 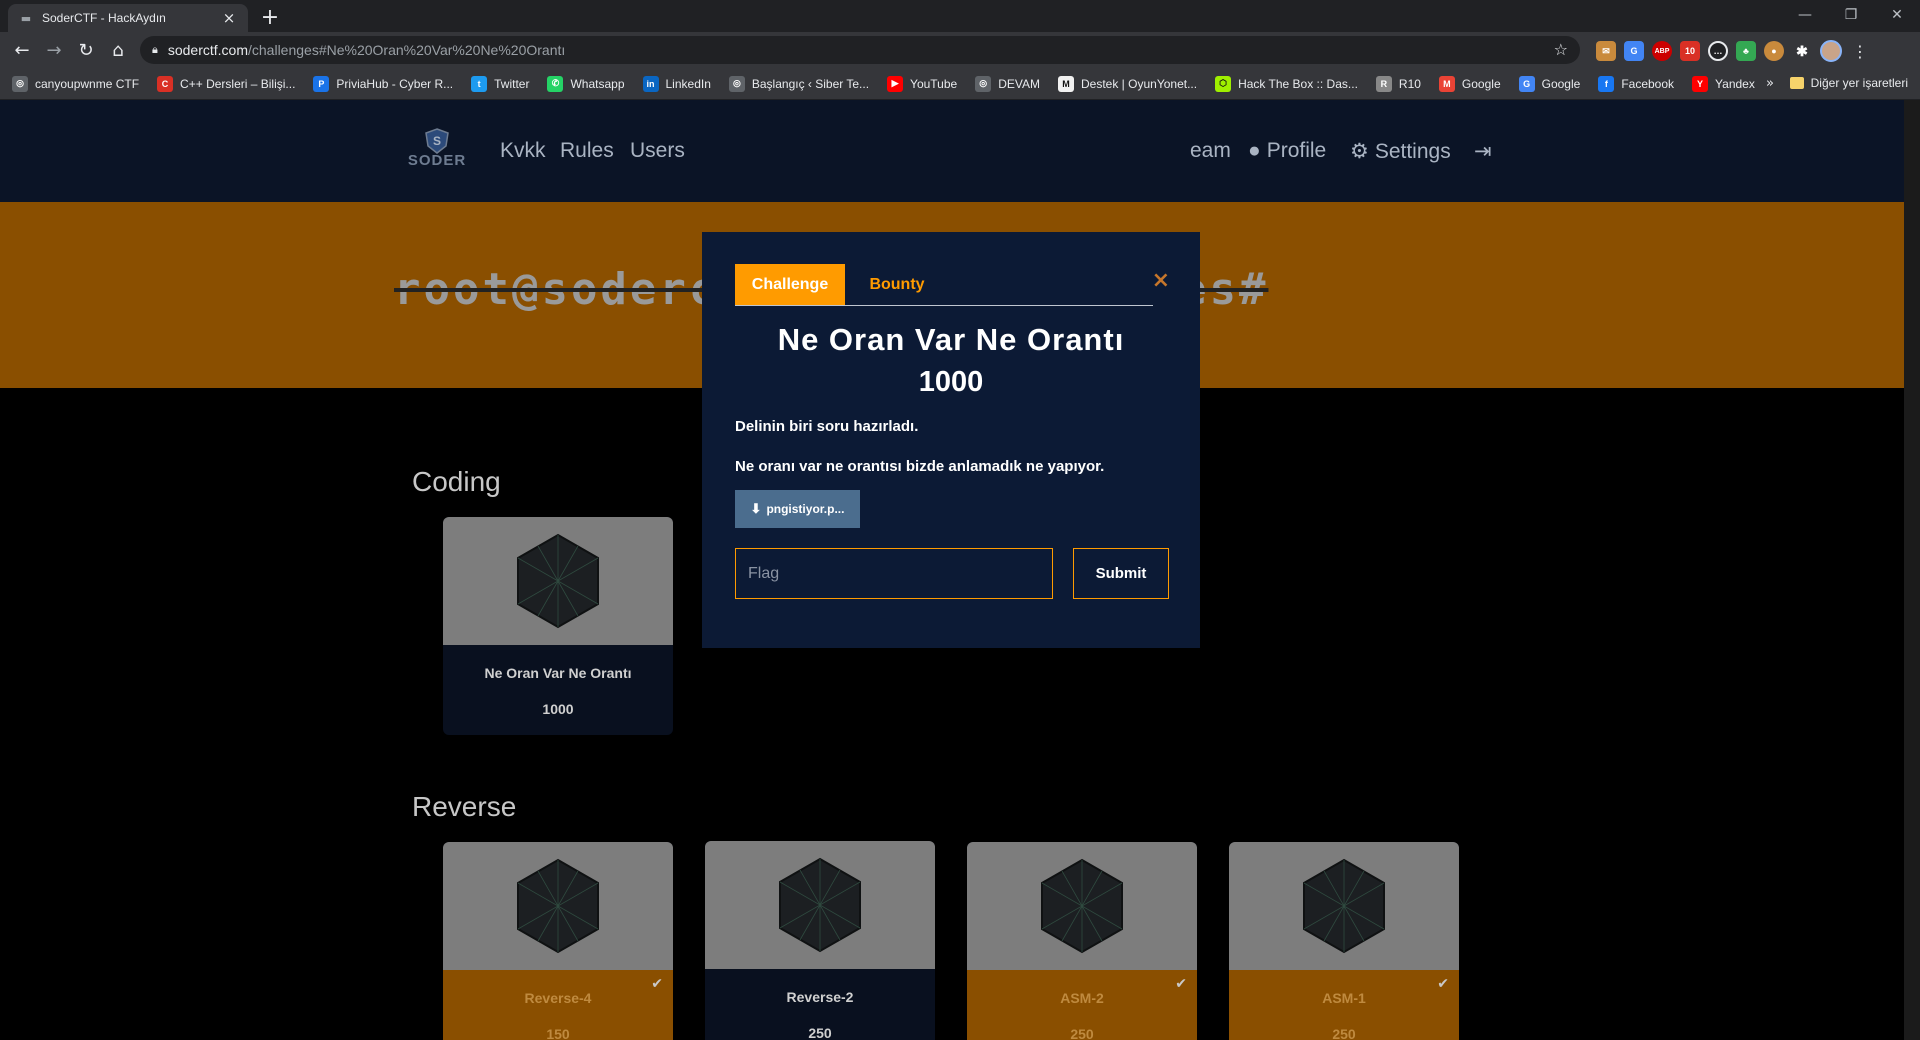 What do you see at coordinates (1082, 941) in the screenshot?
I see `challenge-card: ✔ ASM-2 250` at bounding box center [1082, 941].